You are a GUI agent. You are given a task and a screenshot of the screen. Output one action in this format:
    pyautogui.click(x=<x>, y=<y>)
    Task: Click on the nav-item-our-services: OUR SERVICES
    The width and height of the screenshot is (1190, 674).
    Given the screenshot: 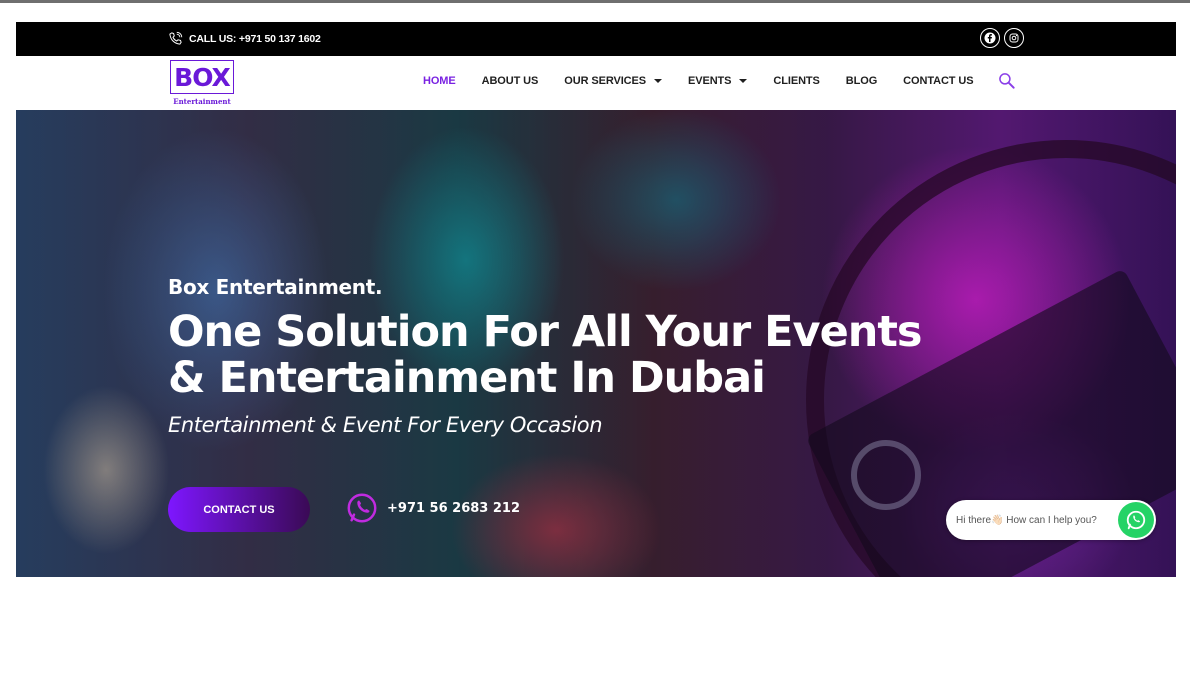 What is the action you would take?
    pyautogui.click(x=613, y=81)
    